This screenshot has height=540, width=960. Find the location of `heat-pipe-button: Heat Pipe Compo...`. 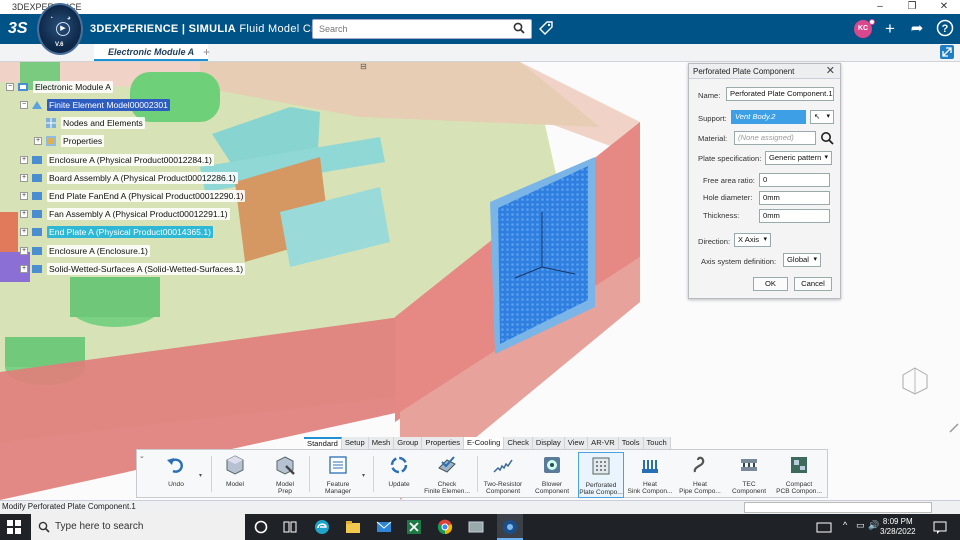

heat-pipe-button: Heat Pipe Compo... is located at coordinates (700, 475).